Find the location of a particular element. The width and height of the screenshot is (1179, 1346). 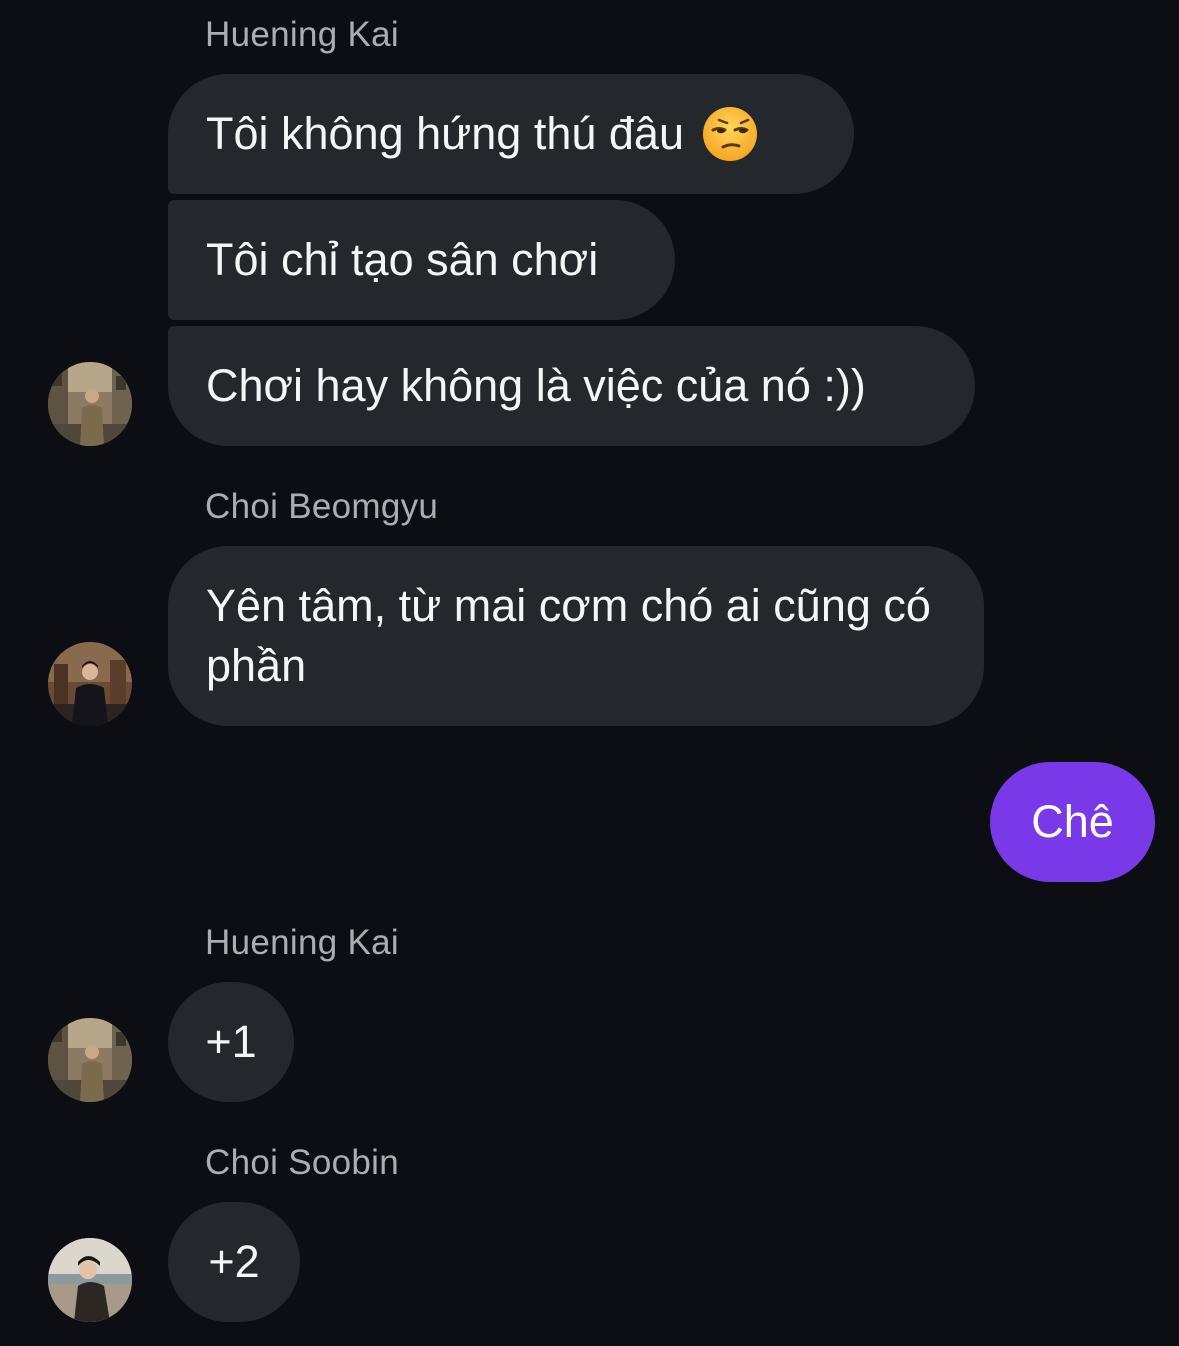

sender-name-choi-soobin: Choi Soobin is located at coordinates (302, 1162).